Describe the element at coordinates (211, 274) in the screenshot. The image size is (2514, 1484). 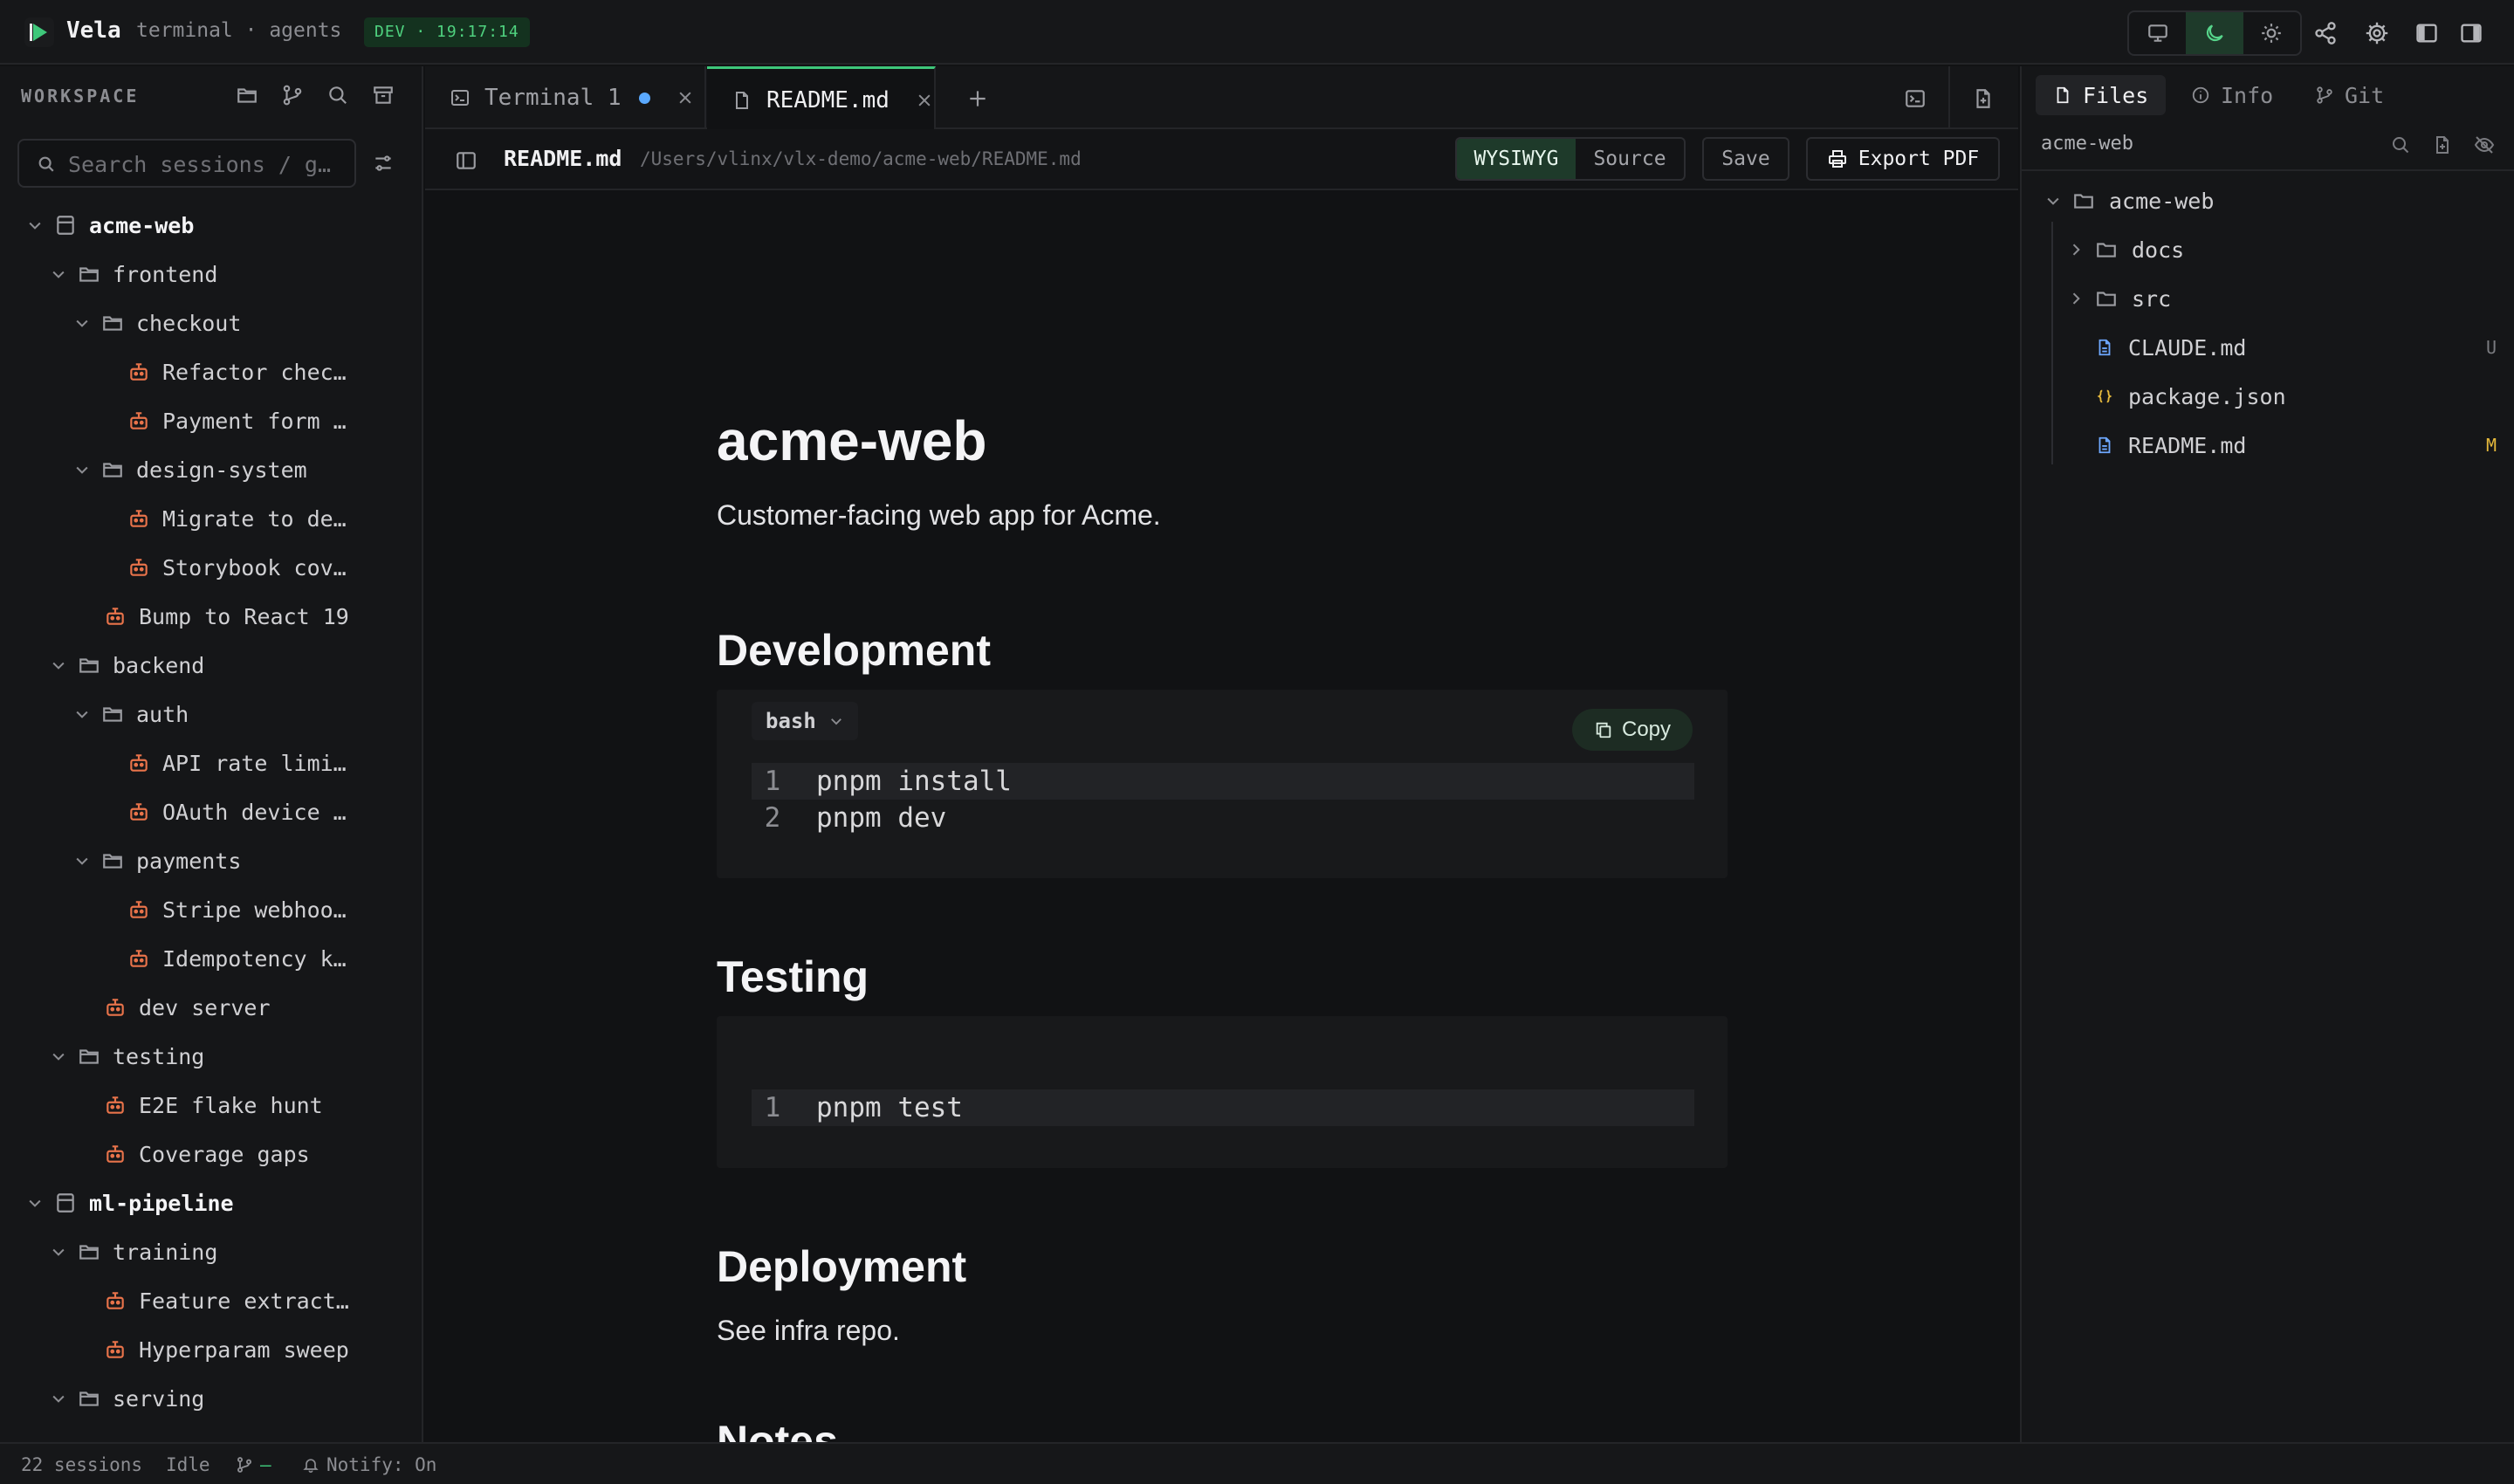
I see `folder-item: frontend` at that location.